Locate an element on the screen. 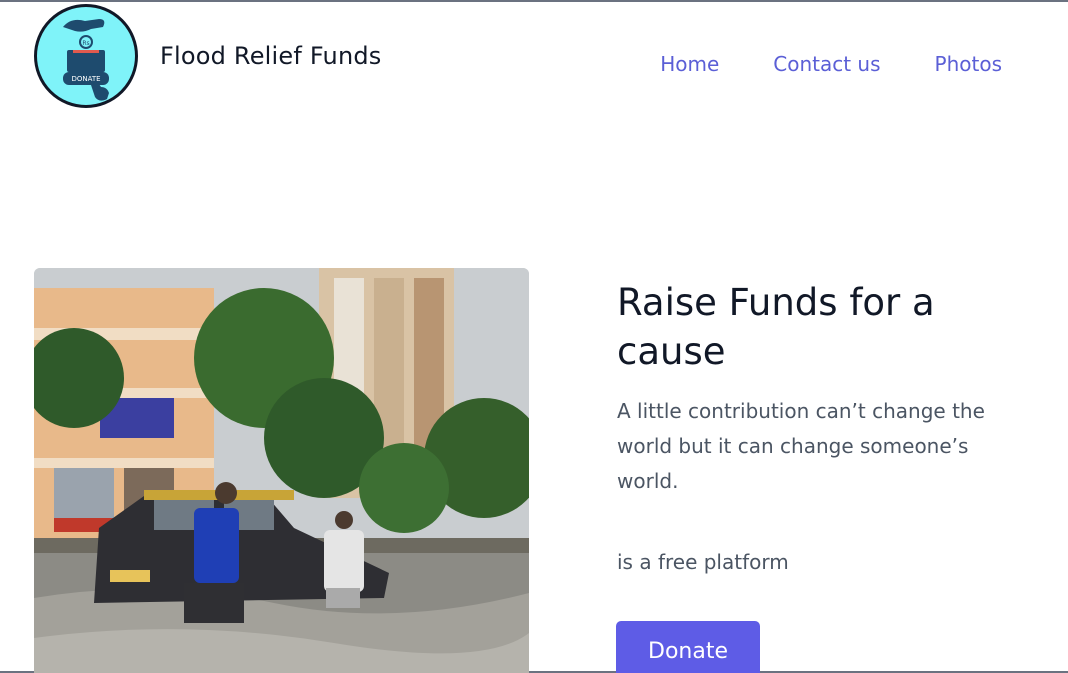  donate-button: Donate is located at coordinates (688, 647).